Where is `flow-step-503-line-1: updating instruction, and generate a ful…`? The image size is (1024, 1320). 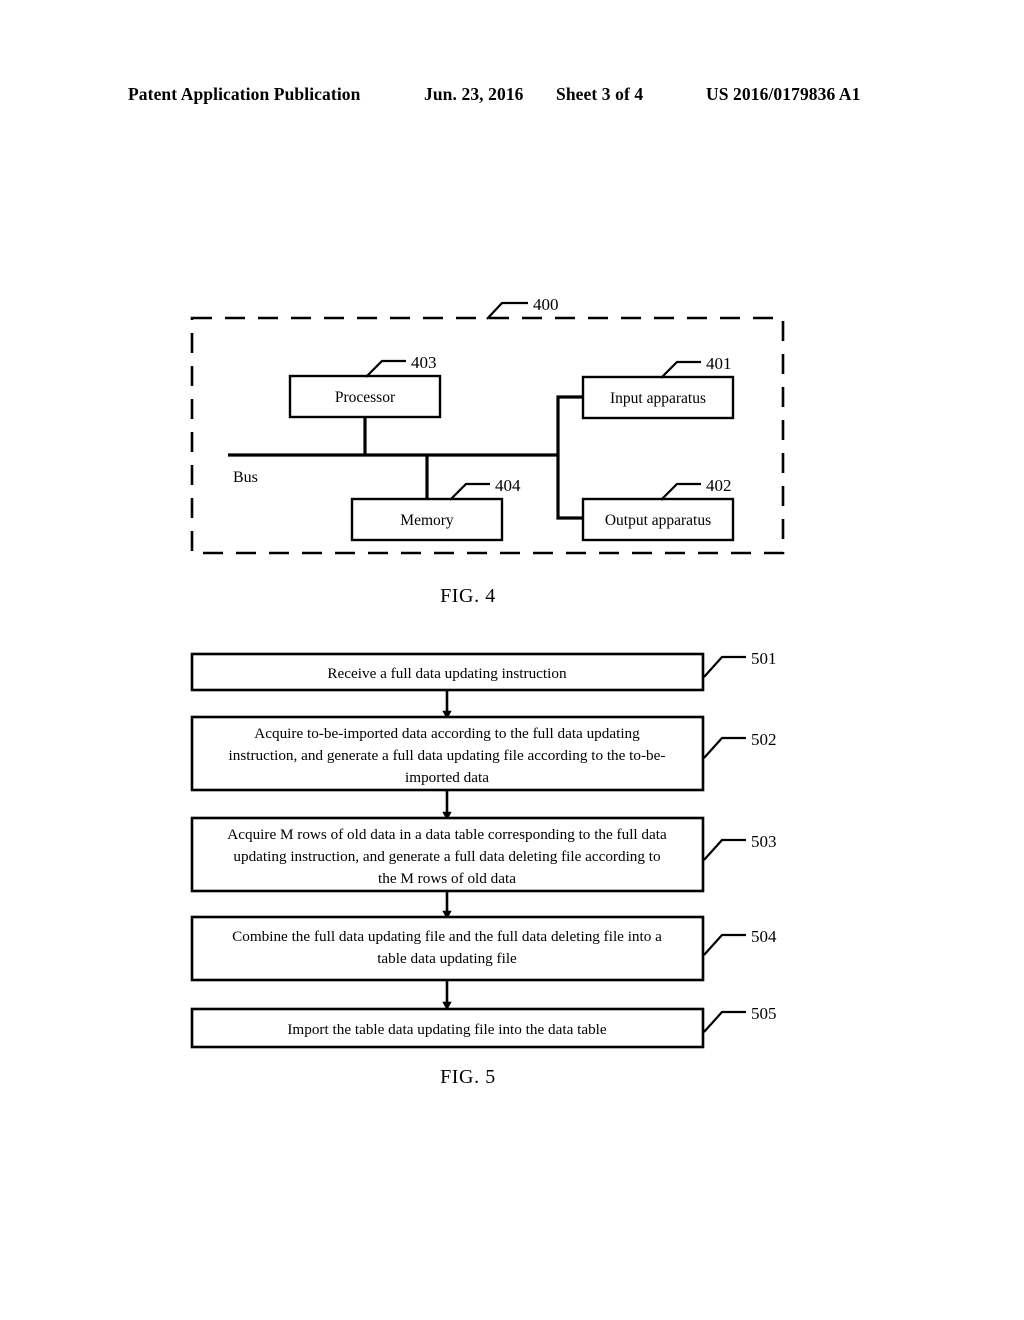 flow-step-503-line-1: updating instruction, and generate a ful… is located at coordinates (447, 856).